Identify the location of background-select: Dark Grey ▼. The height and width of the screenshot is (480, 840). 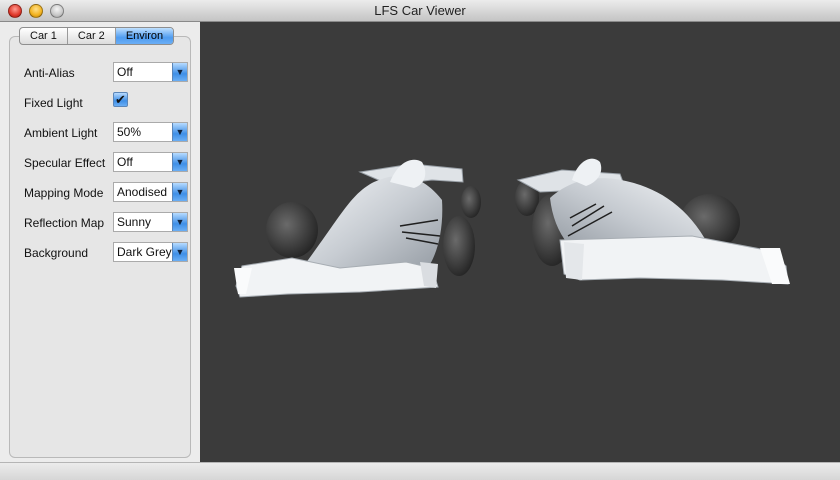
(150, 252).